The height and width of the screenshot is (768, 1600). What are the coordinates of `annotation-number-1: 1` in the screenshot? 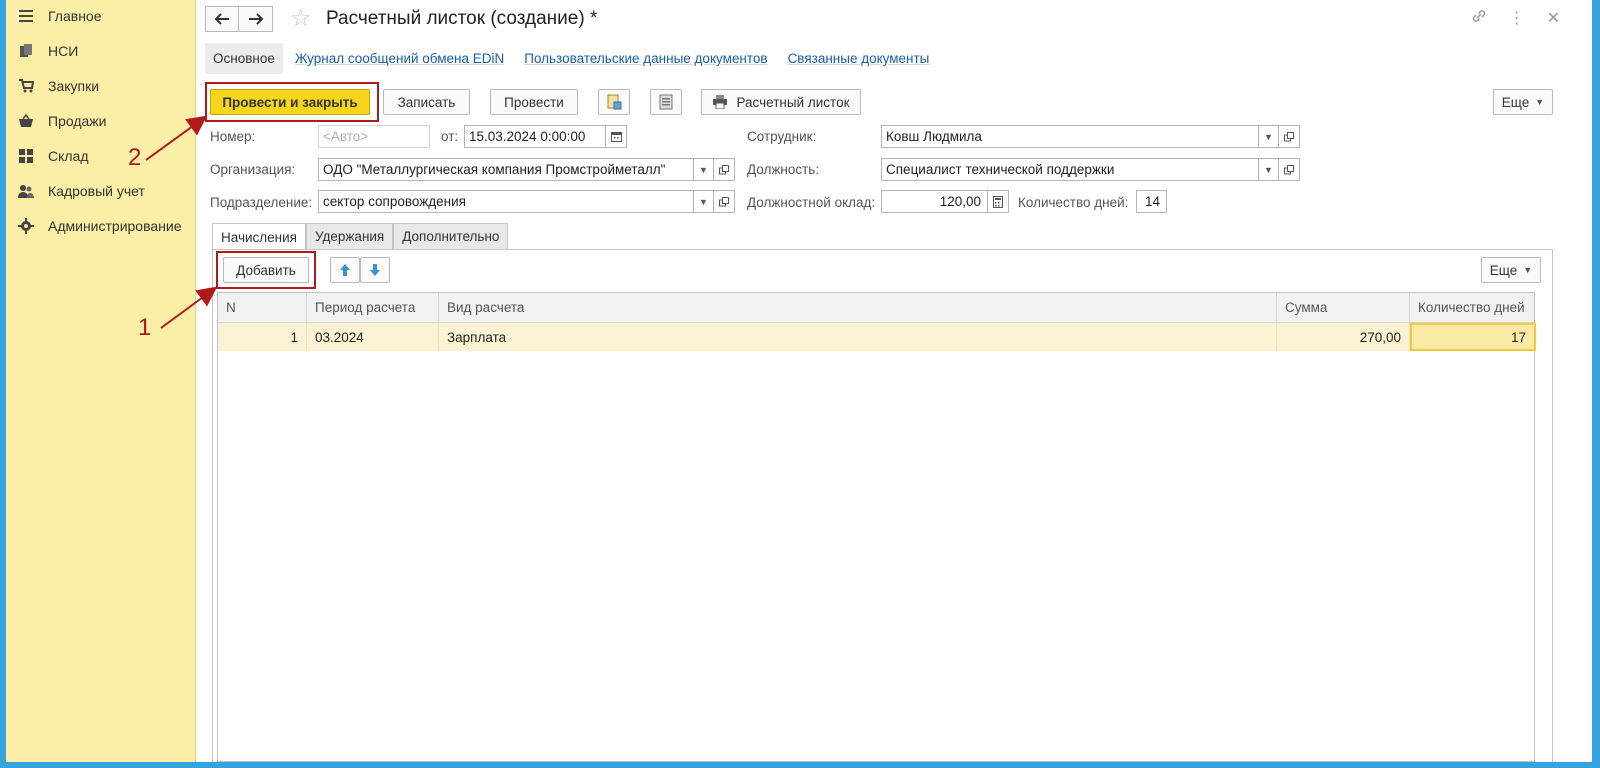 It's located at (145, 327).